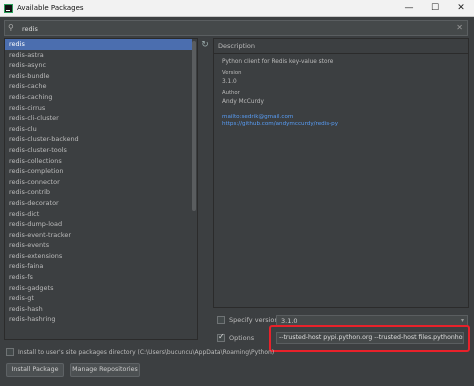 Image resolution: width=474 pixels, height=386 pixels. I want to click on package-item: redis-async, so click(101, 65).